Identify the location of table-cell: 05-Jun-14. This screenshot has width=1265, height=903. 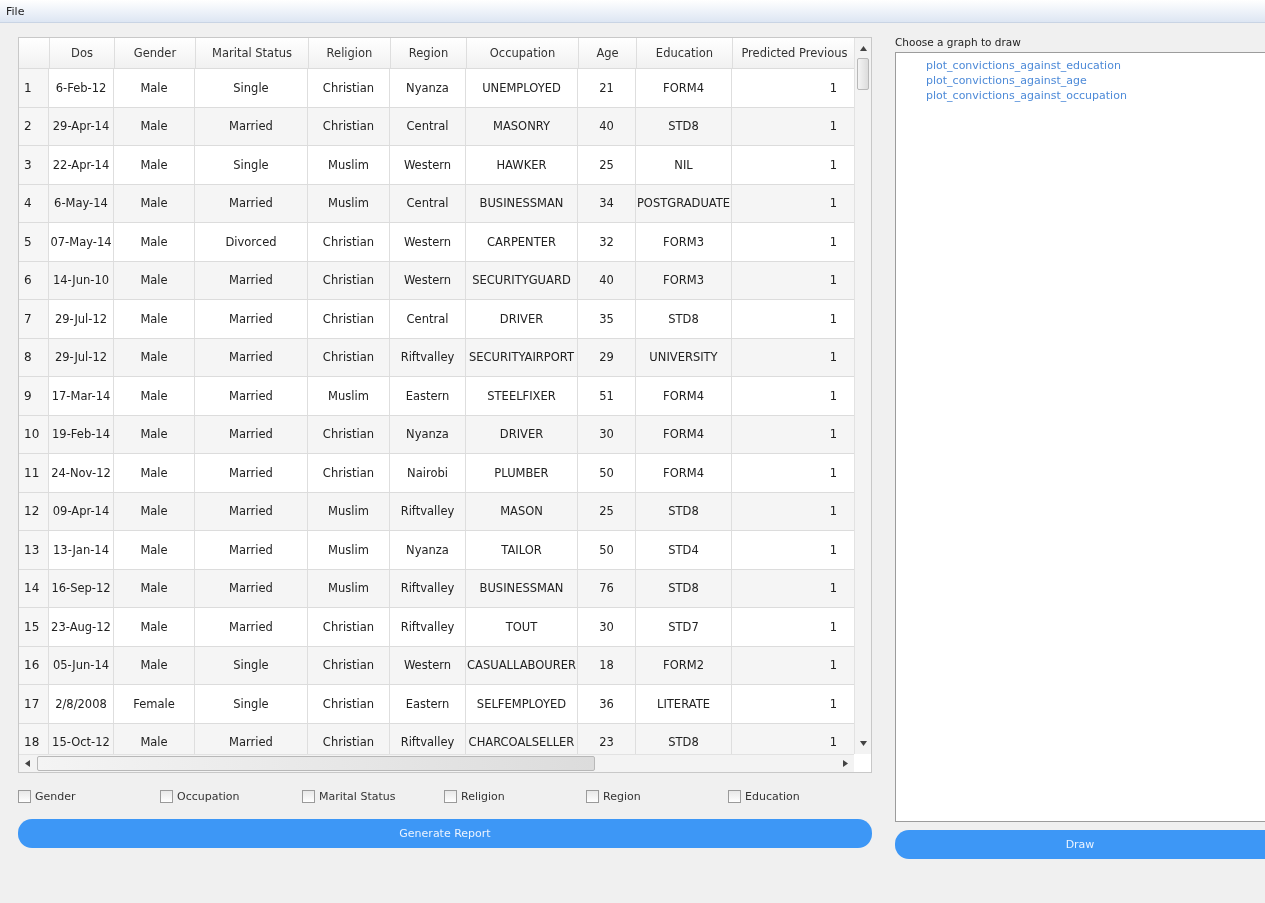
(81, 665).